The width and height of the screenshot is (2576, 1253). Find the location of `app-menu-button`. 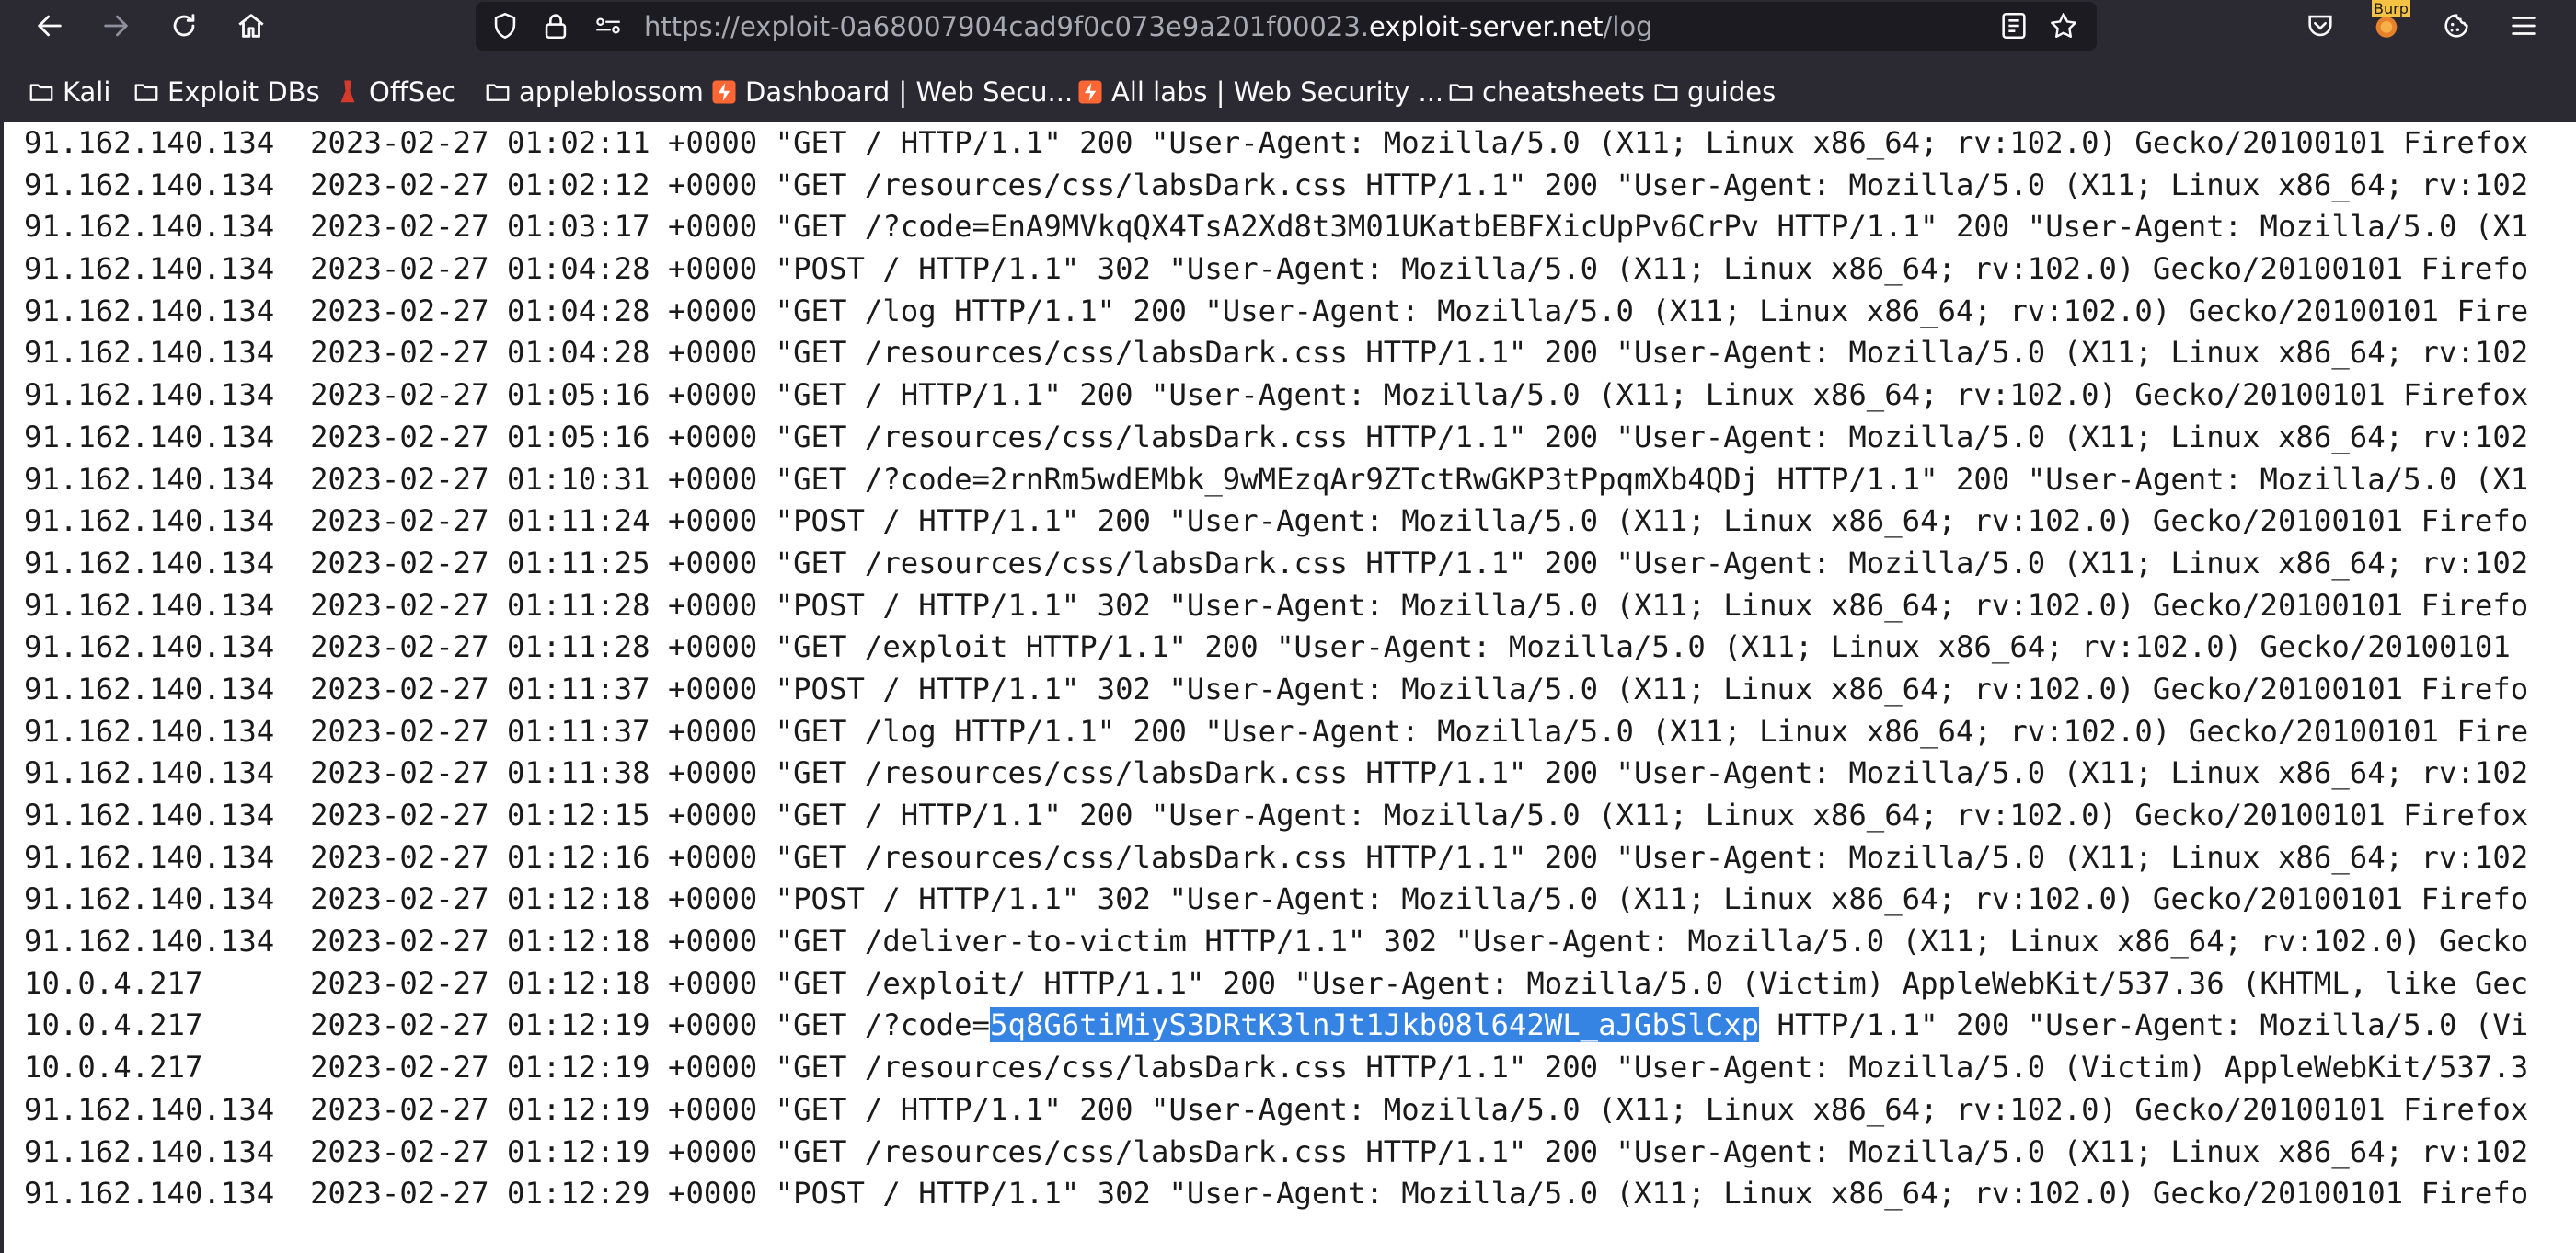

app-menu-button is located at coordinates (2523, 26).